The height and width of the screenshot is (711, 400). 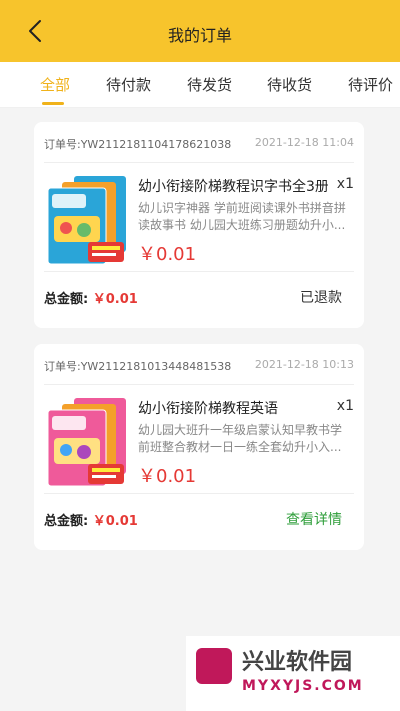 I want to click on app-header: 我的订单, so click(x=200, y=31).